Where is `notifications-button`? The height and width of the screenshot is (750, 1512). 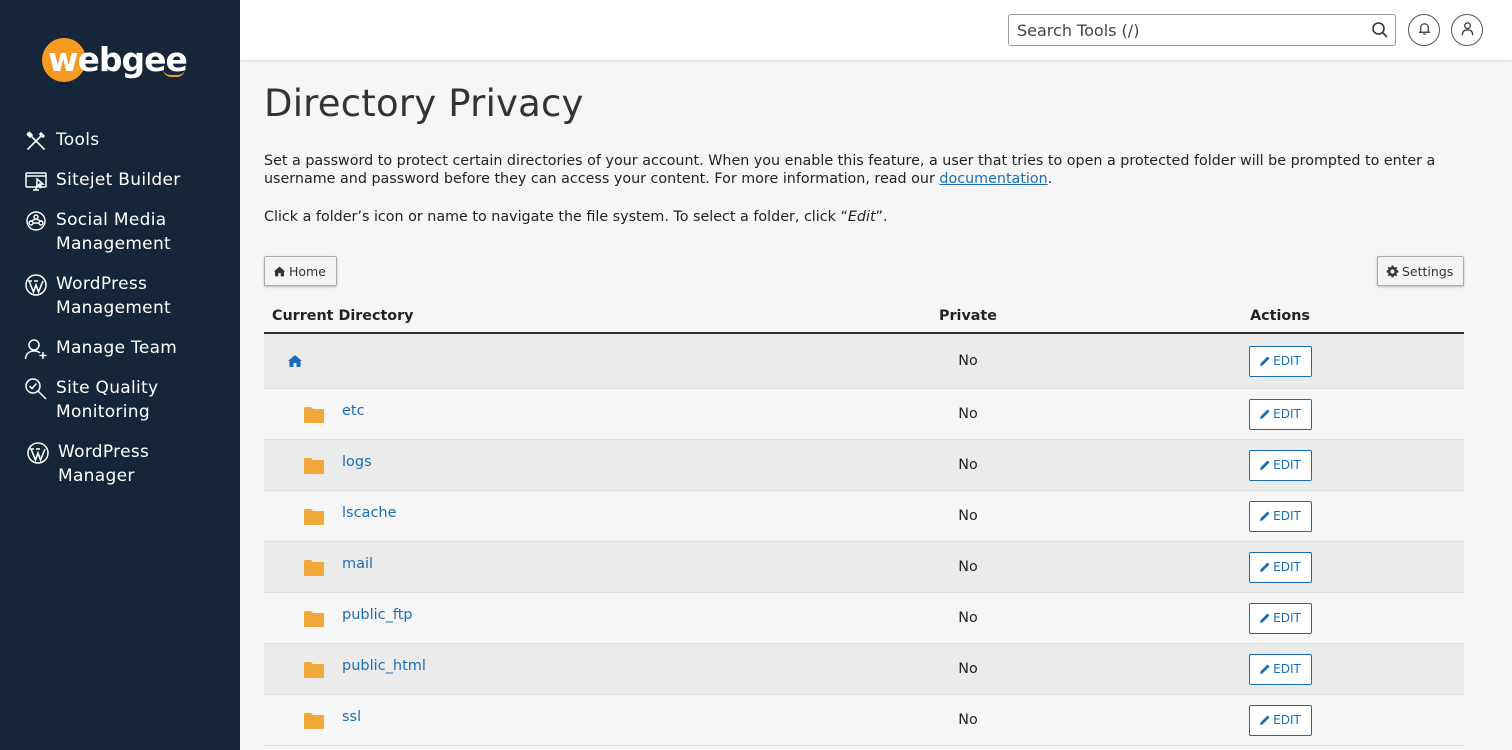
notifications-button is located at coordinates (1424, 30).